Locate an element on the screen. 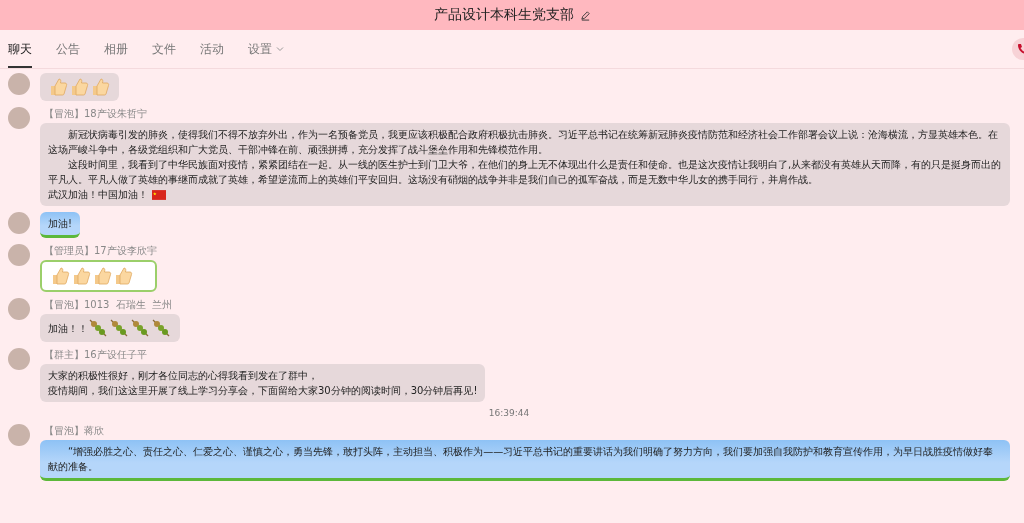 This screenshot has width=1024, height=523. tab: 活动 is located at coordinates (212, 49).